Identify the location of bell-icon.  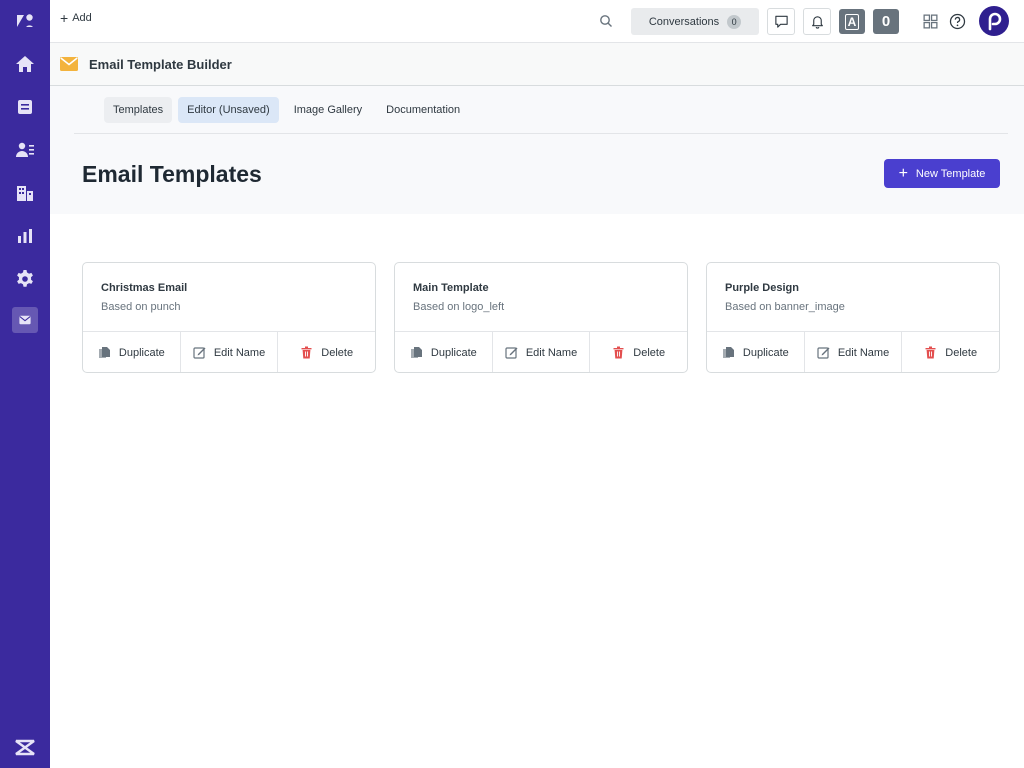
(817, 22).